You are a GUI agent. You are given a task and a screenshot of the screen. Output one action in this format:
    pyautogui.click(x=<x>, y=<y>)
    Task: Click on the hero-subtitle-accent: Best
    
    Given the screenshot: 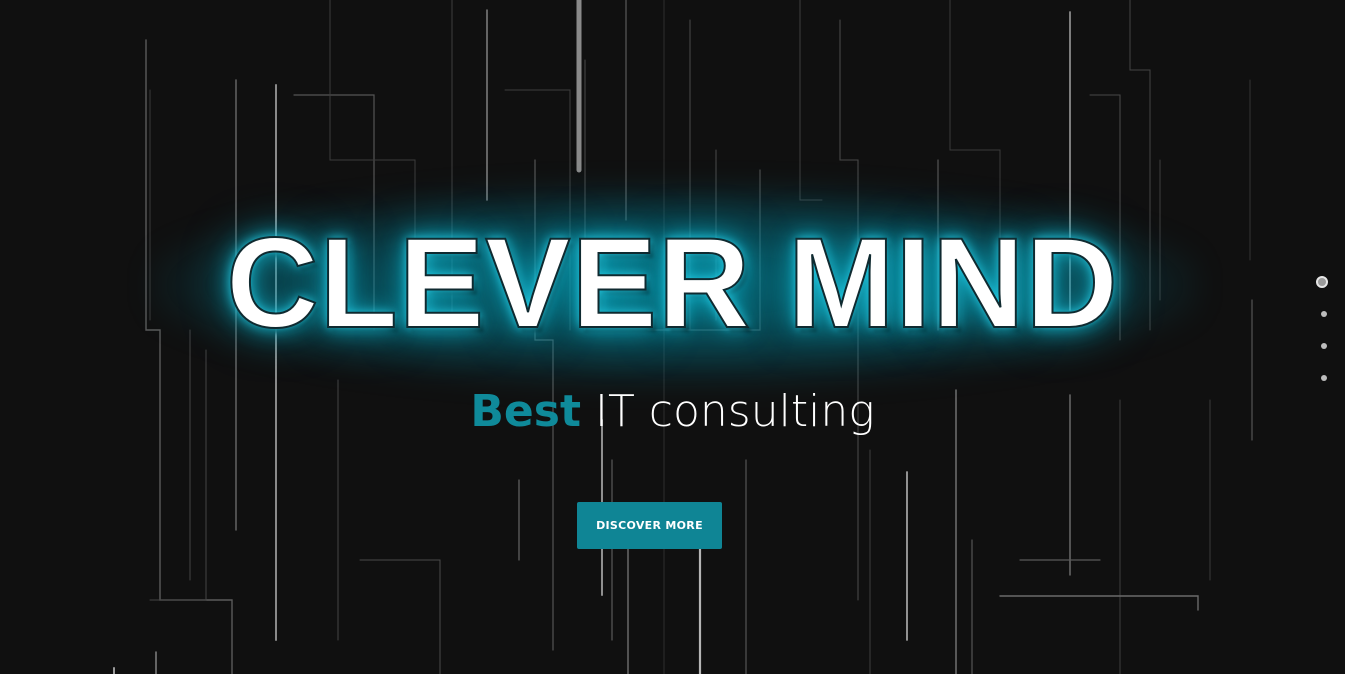 What is the action you would take?
    pyautogui.click(x=525, y=411)
    